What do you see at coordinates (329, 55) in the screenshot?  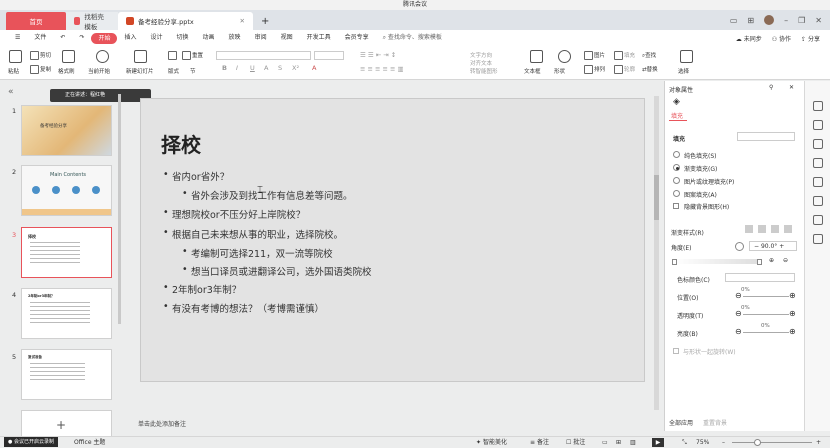 I see `font-size-select` at bounding box center [329, 55].